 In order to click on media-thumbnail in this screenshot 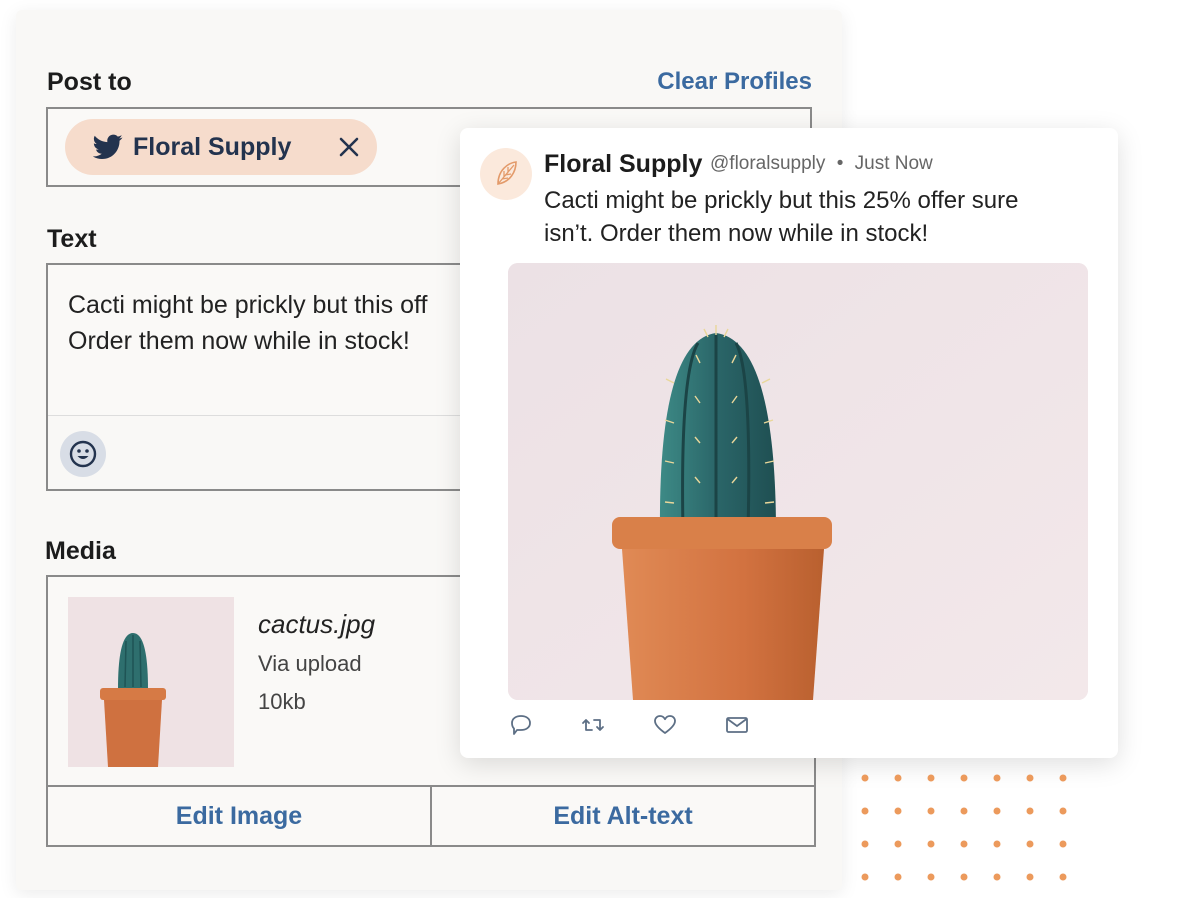, I will do `click(151, 682)`.